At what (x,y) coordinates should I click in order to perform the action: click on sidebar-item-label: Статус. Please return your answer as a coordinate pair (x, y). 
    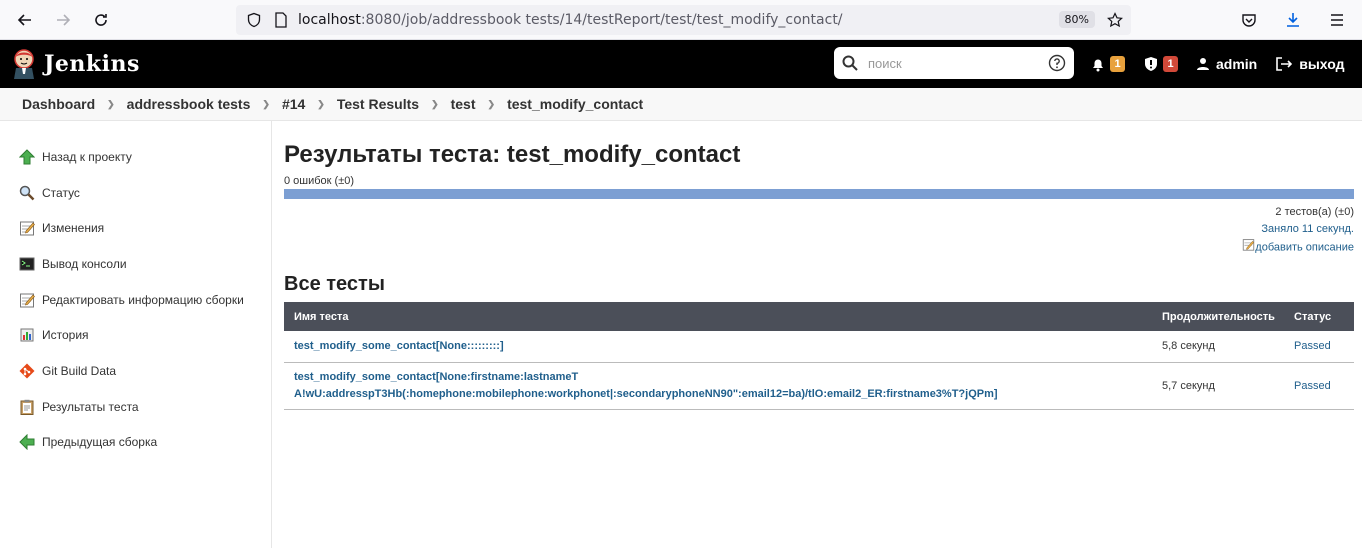
    Looking at the image, I should click on (61, 192).